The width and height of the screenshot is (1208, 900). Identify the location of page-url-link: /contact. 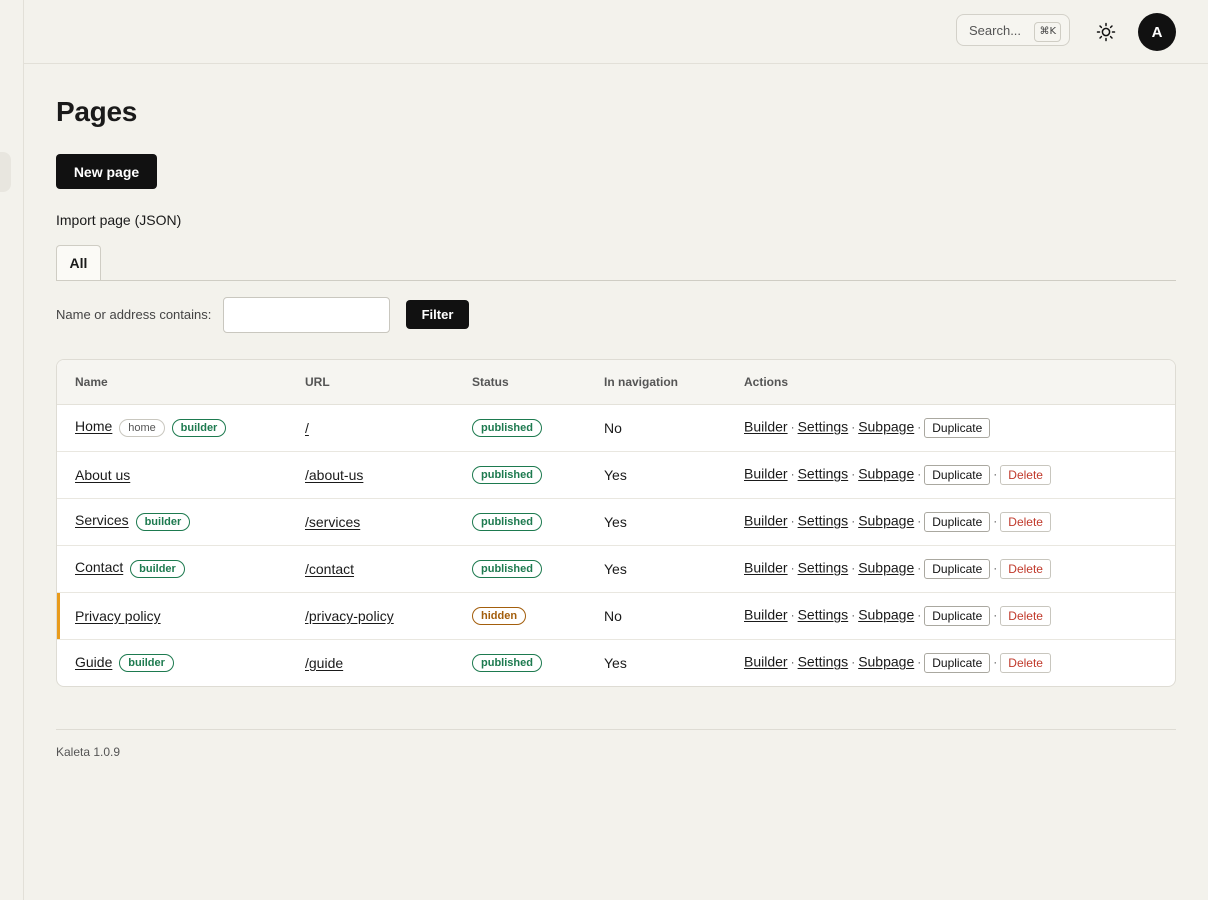
(329, 569).